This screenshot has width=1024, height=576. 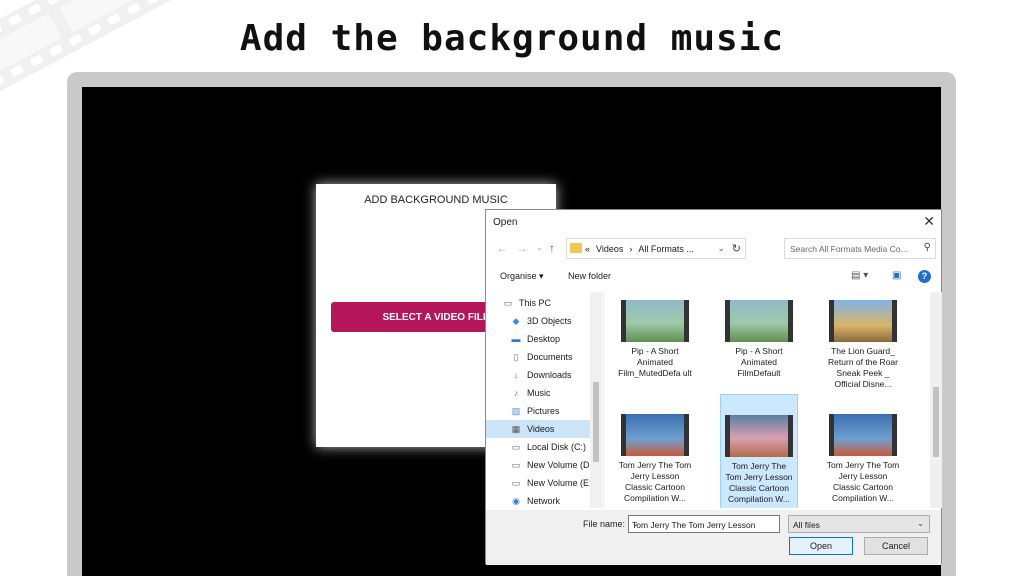 What do you see at coordinates (502, 248) in the screenshot?
I see `back-arrow-icon: ←` at bounding box center [502, 248].